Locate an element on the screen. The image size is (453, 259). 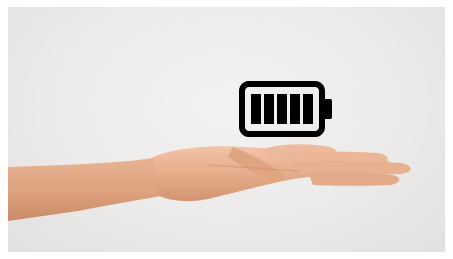
battery-full-icon is located at coordinates (287, 109).